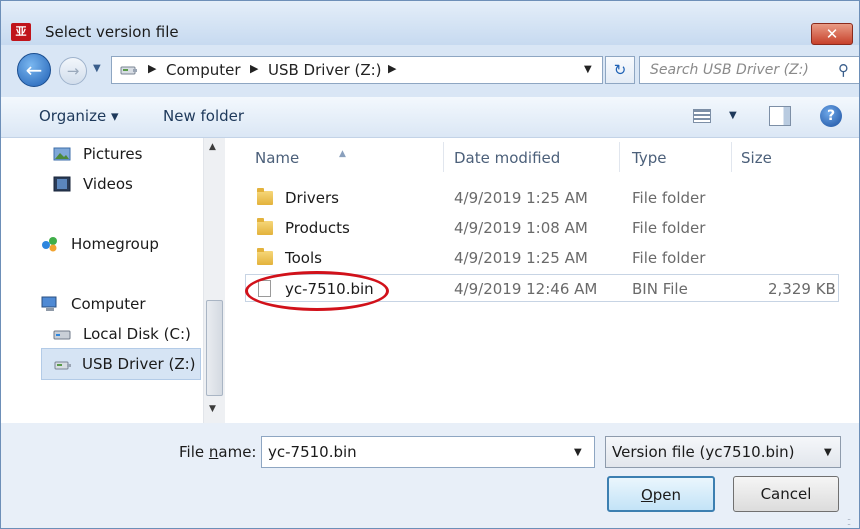  What do you see at coordinates (212, 409) in the screenshot?
I see `scroll-down-icon: ▼` at bounding box center [212, 409].